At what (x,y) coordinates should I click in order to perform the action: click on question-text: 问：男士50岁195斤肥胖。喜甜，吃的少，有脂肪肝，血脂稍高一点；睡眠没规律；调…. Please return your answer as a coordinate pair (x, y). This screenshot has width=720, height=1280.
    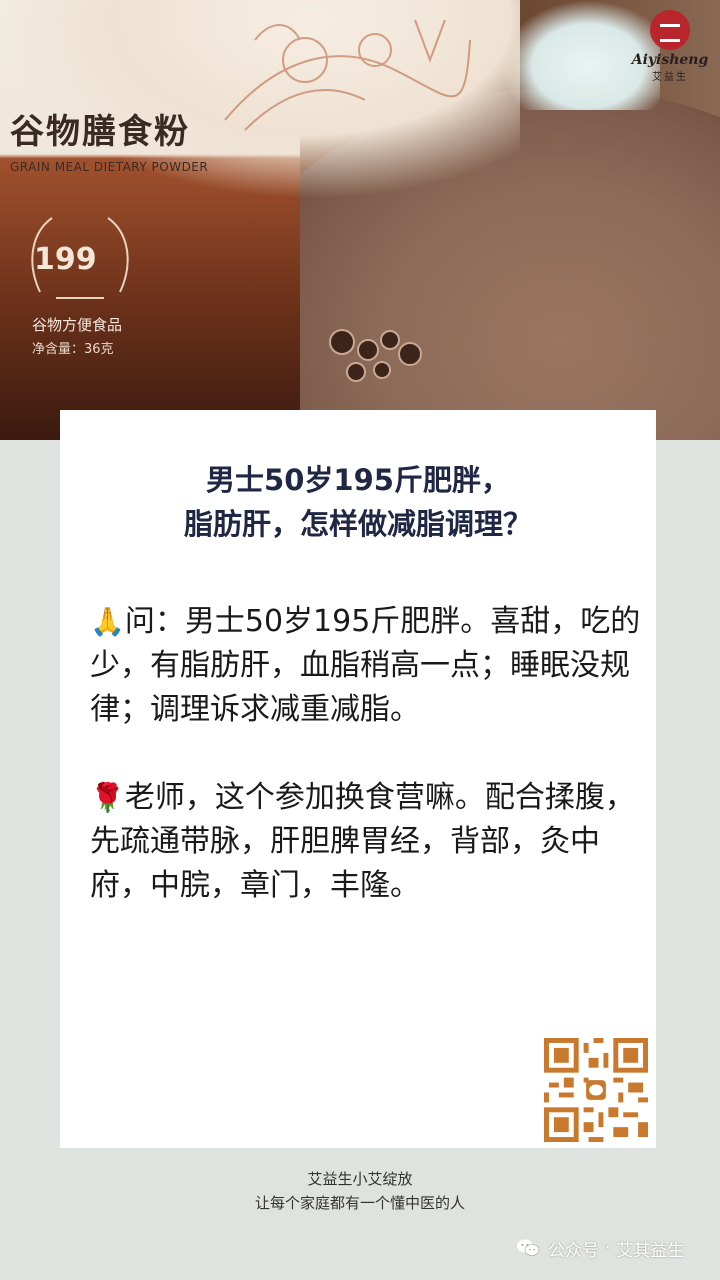
    Looking at the image, I should click on (365, 665).